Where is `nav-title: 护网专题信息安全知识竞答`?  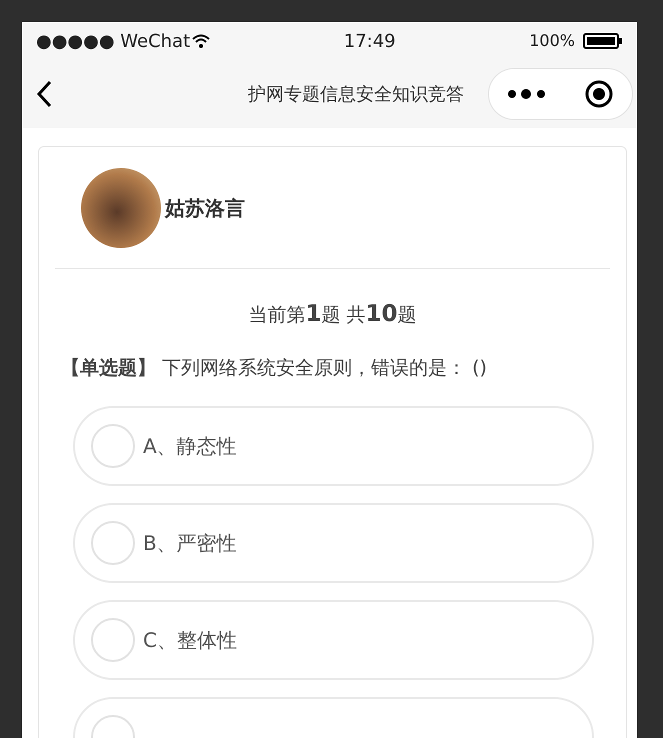
nav-title: 护网专题信息安全知识竞答 is located at coordinates (356, 94).